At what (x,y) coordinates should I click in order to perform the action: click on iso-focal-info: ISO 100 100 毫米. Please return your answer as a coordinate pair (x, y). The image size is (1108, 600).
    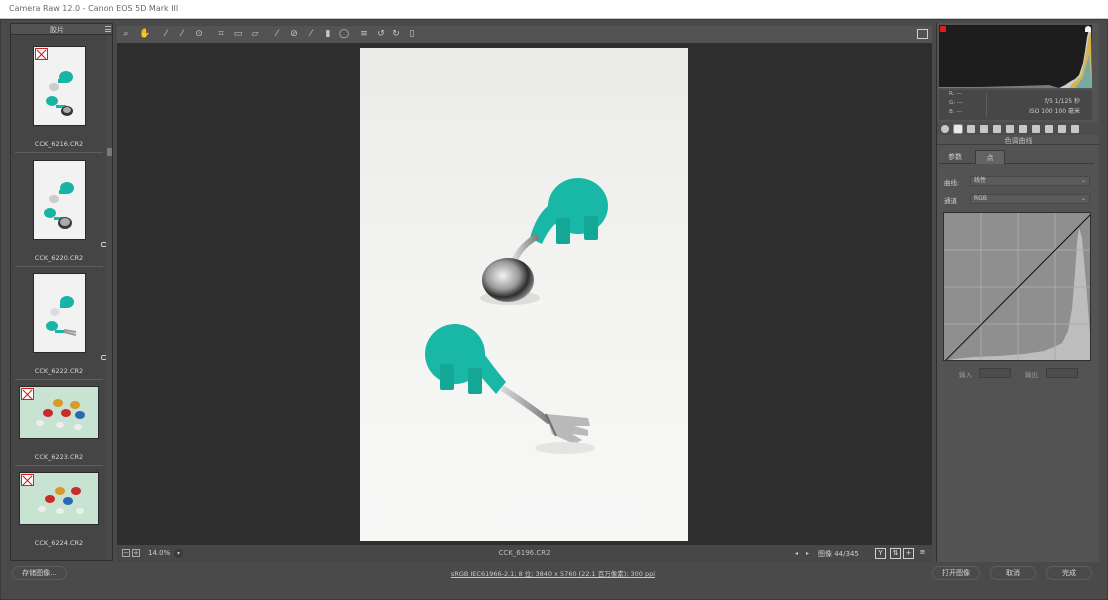
    Looking at the image, I should click on (1054, 111).